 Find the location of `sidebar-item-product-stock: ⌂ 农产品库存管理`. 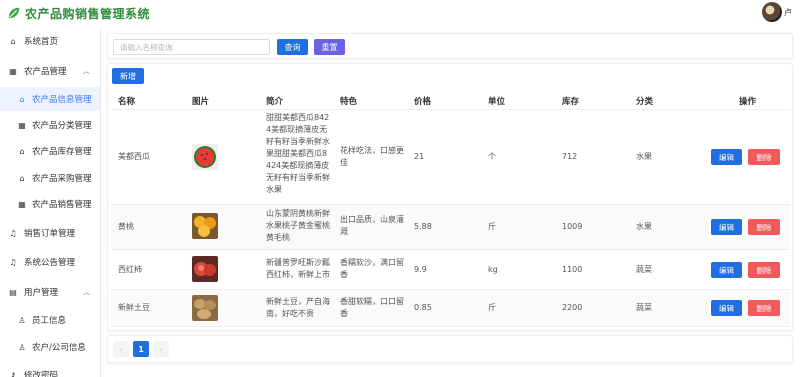

sidebar-item-product-stock: ⌂ 农产品库存管理 is located at coordinates (50, 151).